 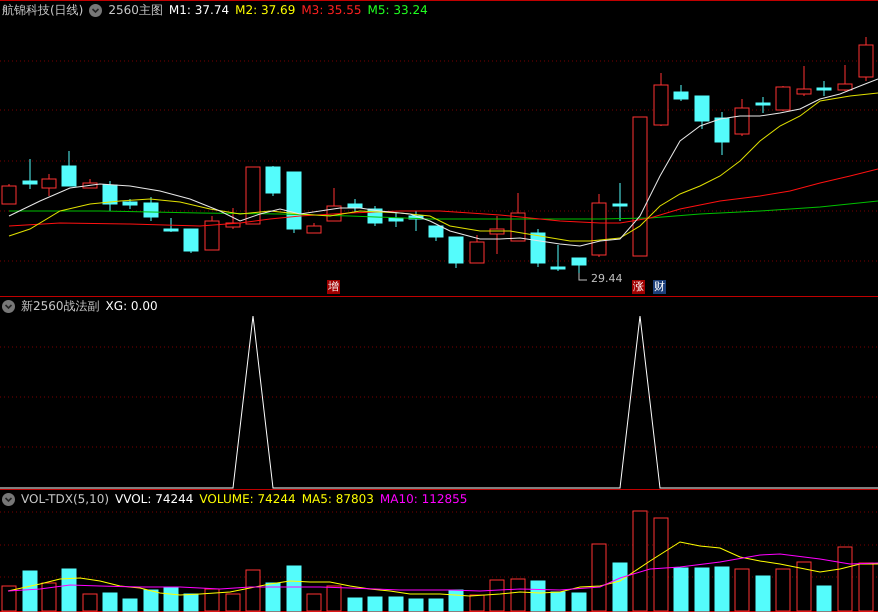 What do you see at coordinates (154, 499) in the screenshot?
I see `legend-value: VVOL: 74244` at bounding box center [154, 499].